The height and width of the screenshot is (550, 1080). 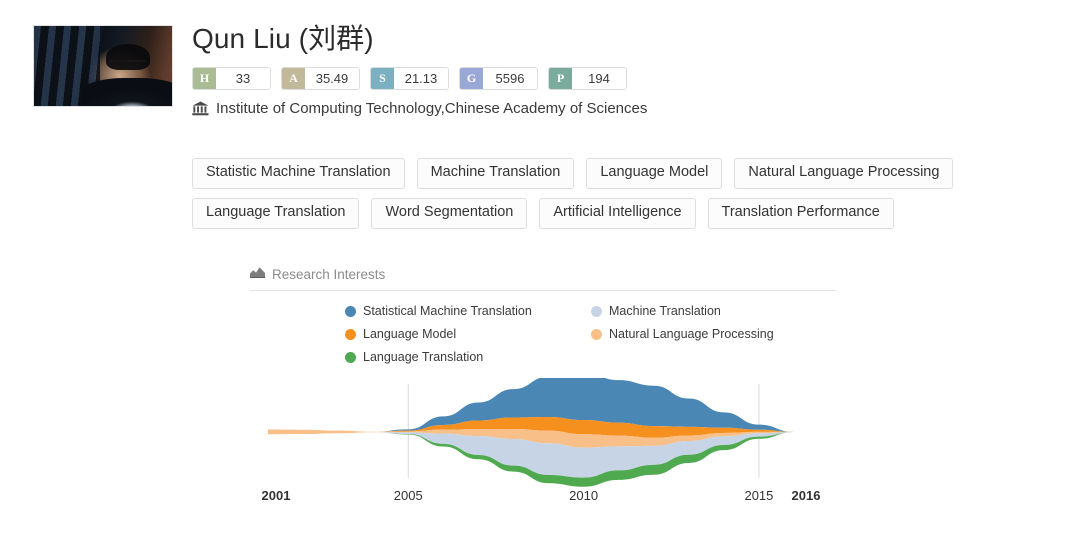 I want to click on metric-key-h: H, so click(x=204, y=78).